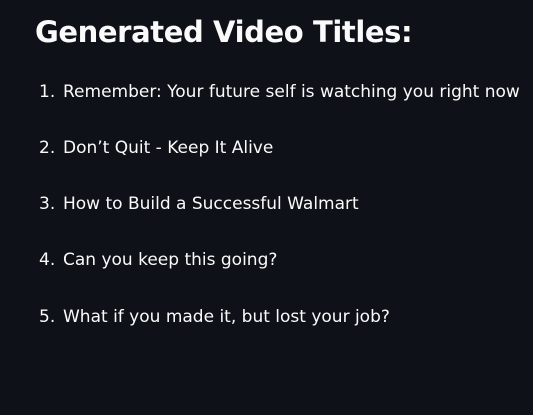  What do you see at coordinates (47, 260) in the screenshot?
I see `list-item-number: 4.` at bounding box center [47, 260].